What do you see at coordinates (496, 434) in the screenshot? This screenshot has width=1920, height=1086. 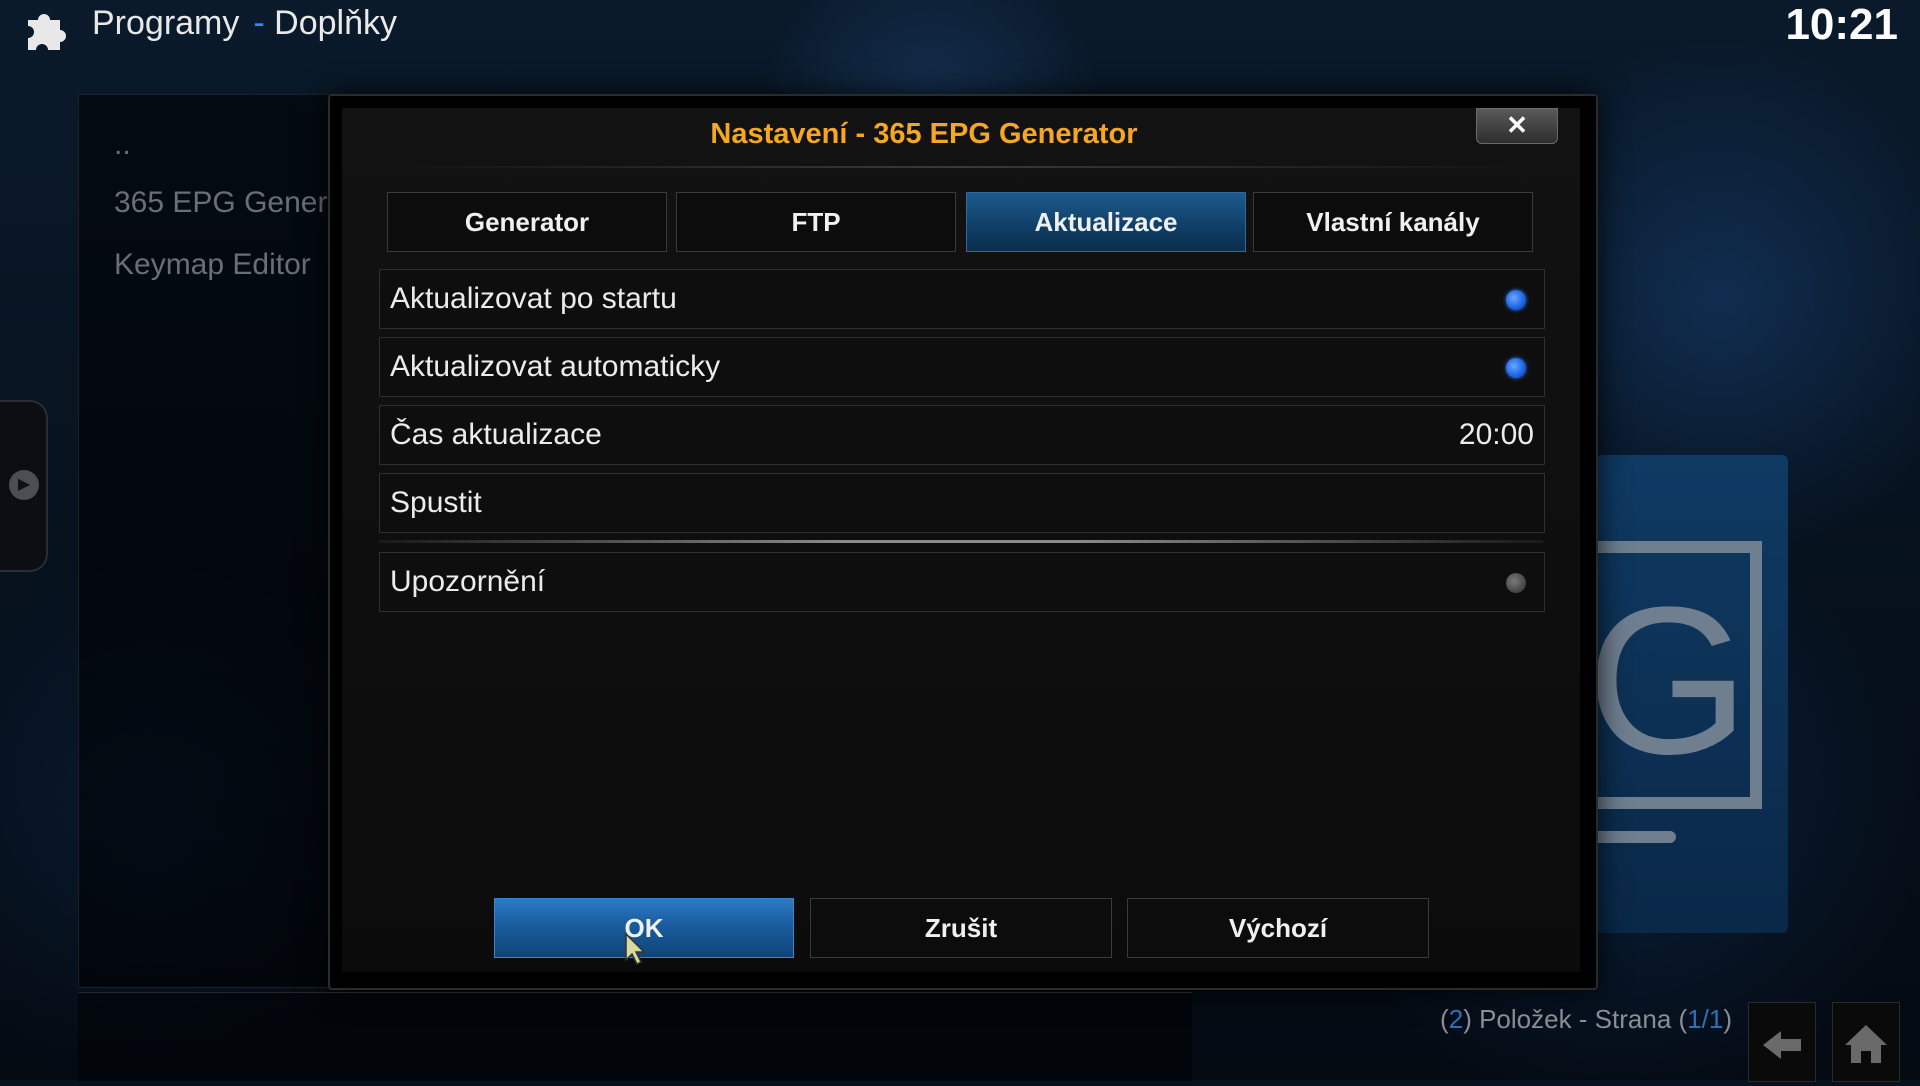 I see `setting-label: Čas aktualizace` at bounding box center [496, 434].